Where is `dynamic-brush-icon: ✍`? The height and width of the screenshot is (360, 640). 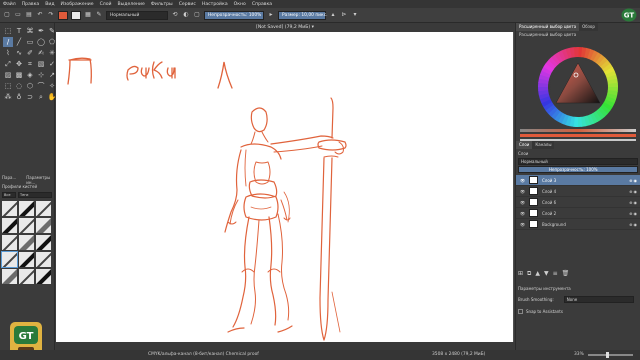 dynamic-brush-icon: ✍ is located at coordinates (41, 53).